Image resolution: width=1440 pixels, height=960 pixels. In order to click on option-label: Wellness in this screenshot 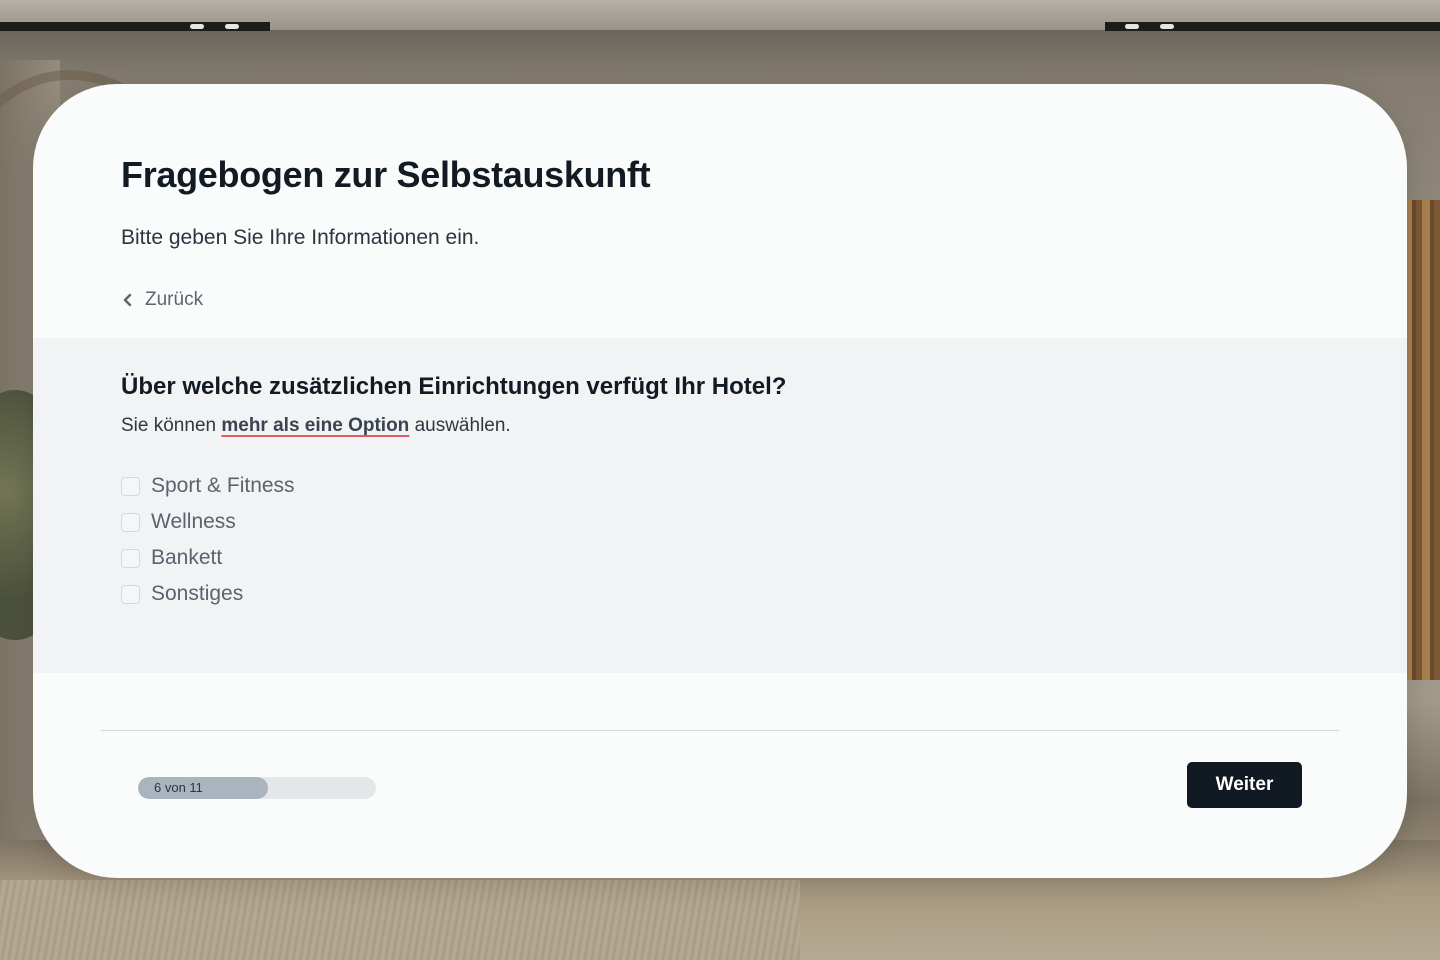, I will do `click(193, 521)`.